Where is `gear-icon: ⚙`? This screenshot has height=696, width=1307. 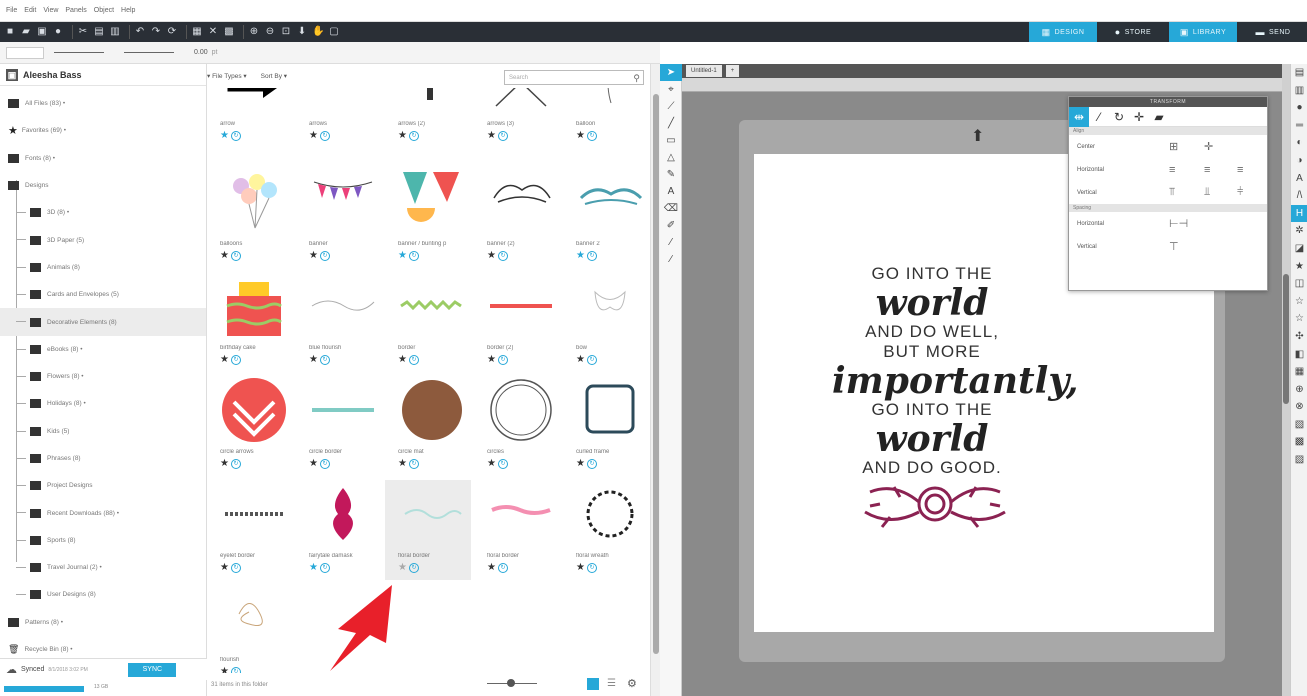 gear-icon: ⚙ is located at coordinates (632, 683).